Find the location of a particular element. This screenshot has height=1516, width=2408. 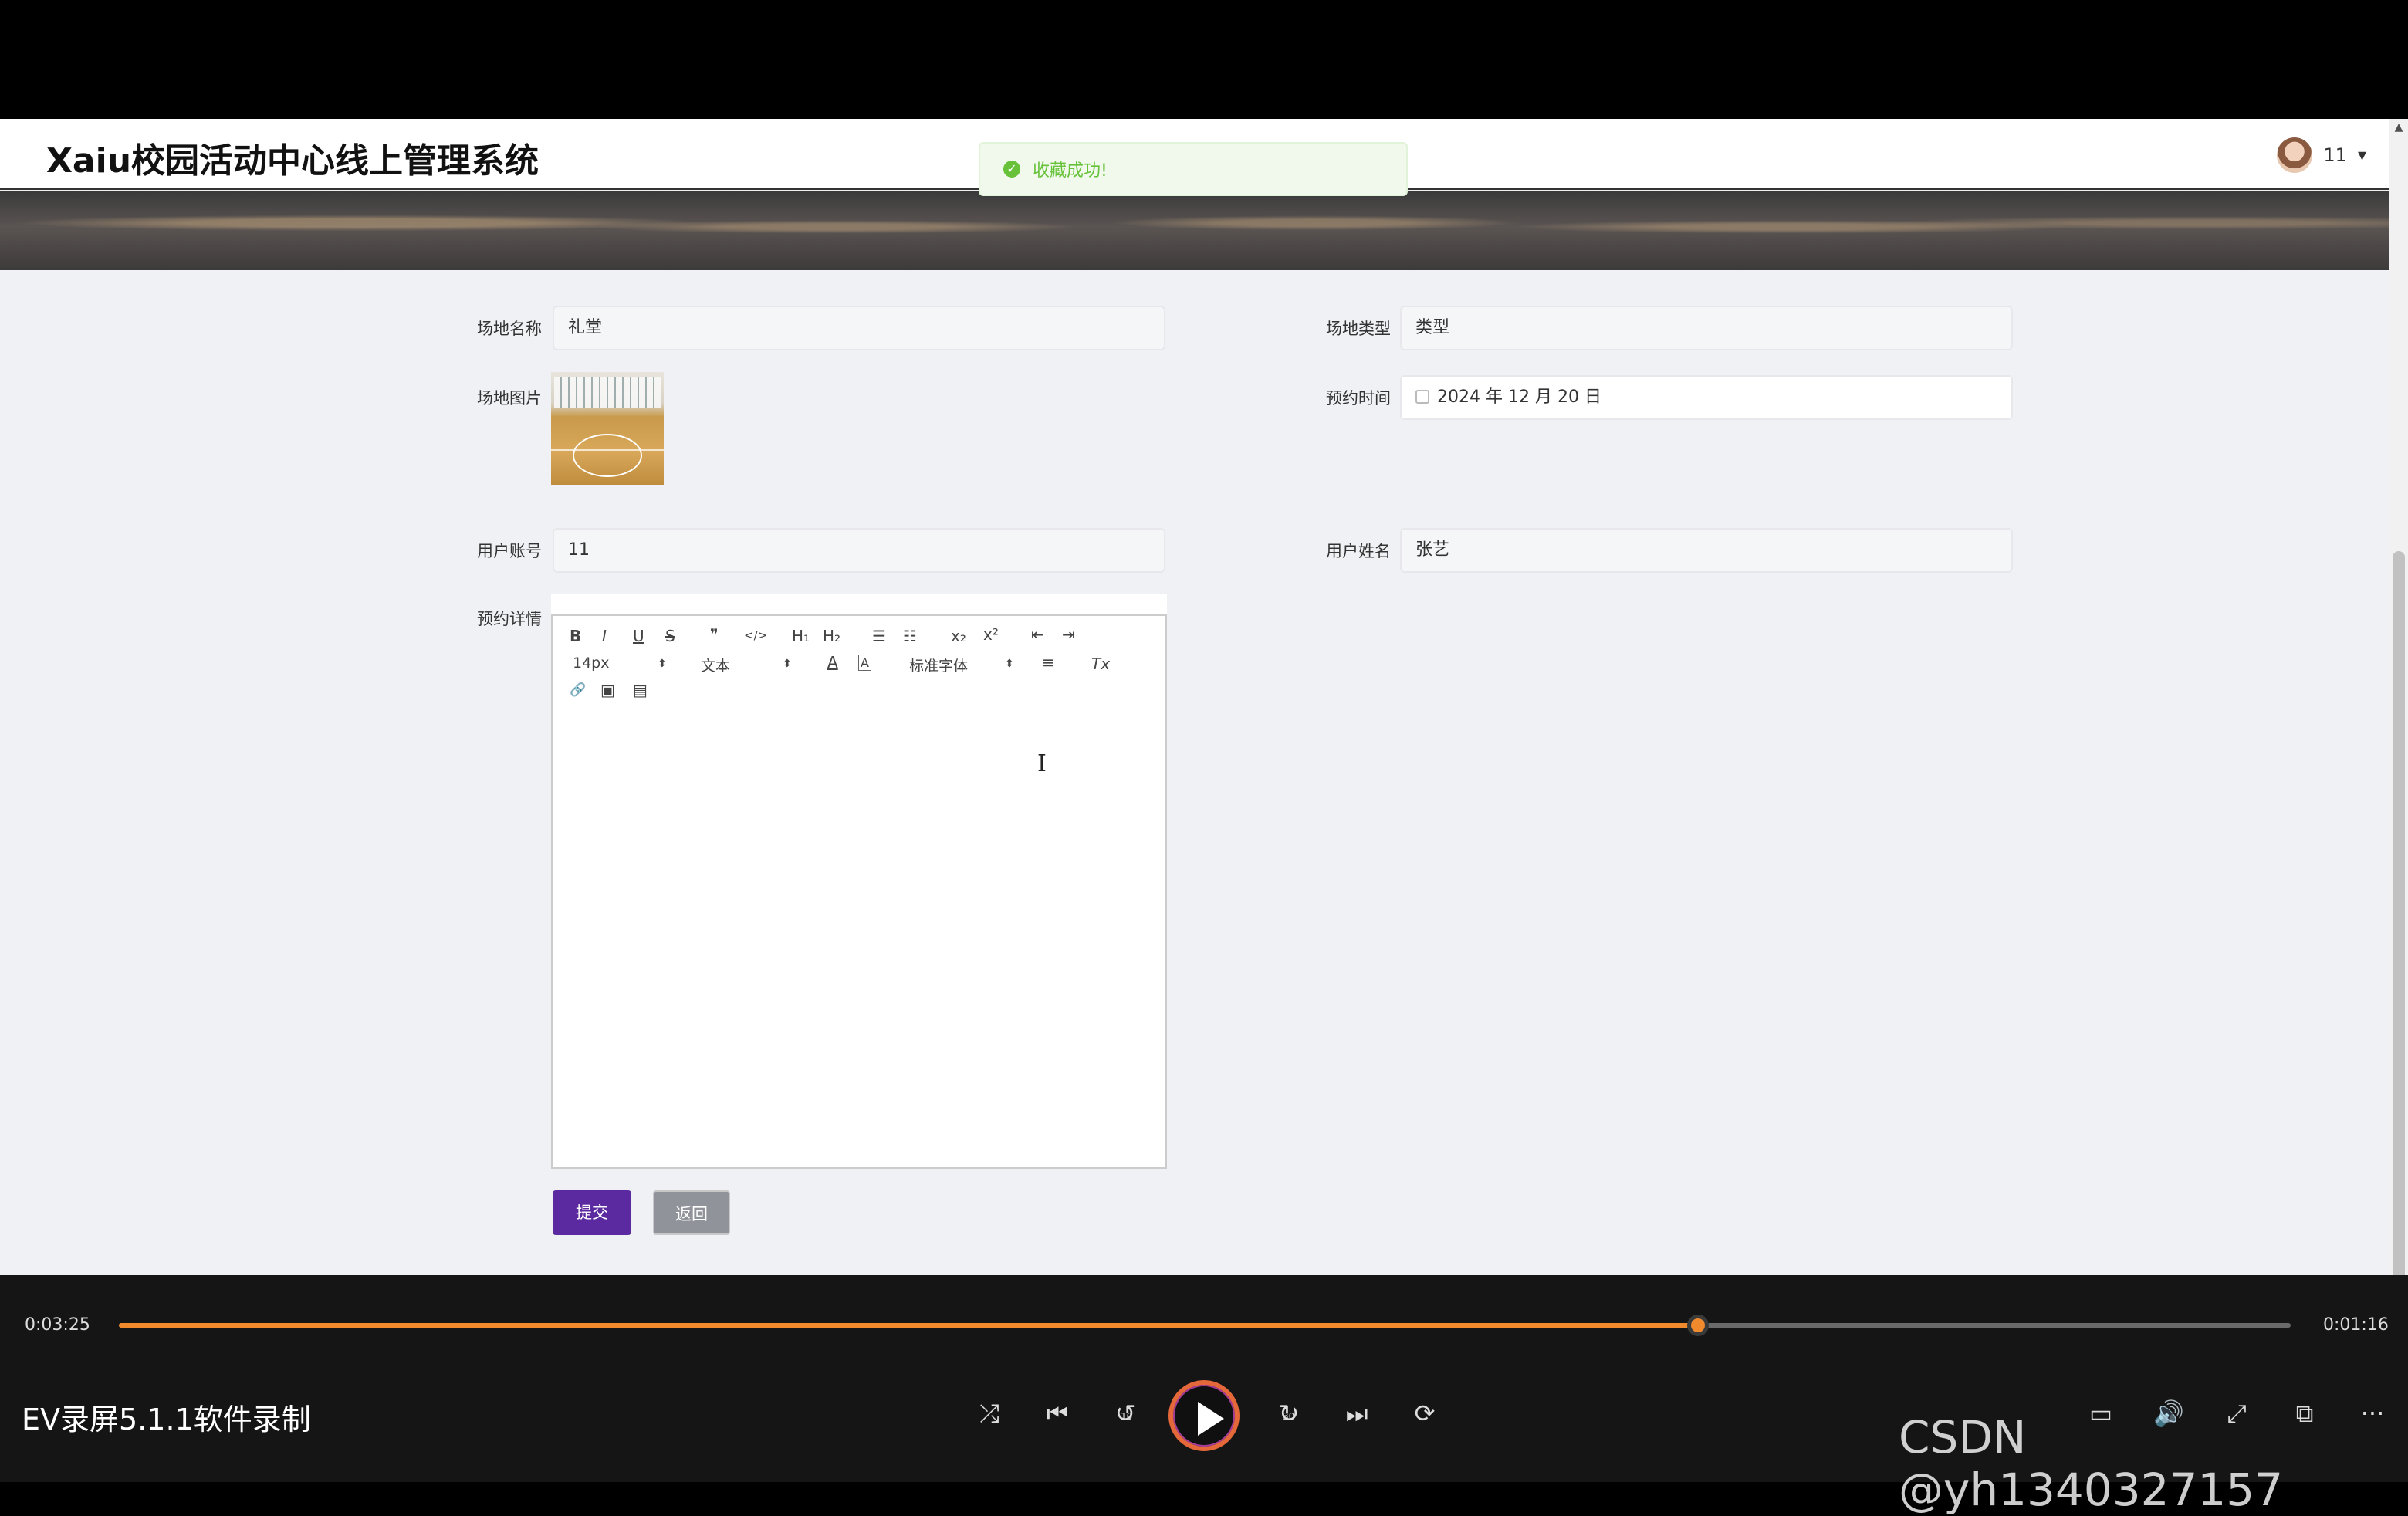

shuffle-icon: ⤮ is located at coordinates (989, 1414).